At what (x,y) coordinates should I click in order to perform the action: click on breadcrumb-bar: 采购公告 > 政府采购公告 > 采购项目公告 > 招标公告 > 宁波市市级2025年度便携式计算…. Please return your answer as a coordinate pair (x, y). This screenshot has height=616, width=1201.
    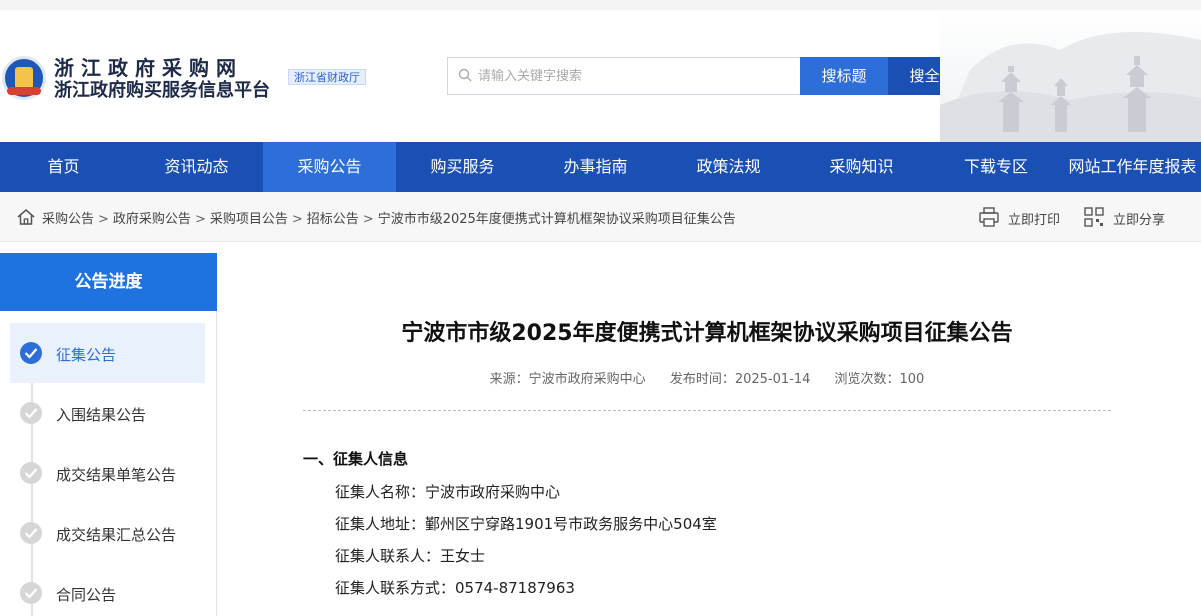
    Looking at the image, I should click on (600, 217).